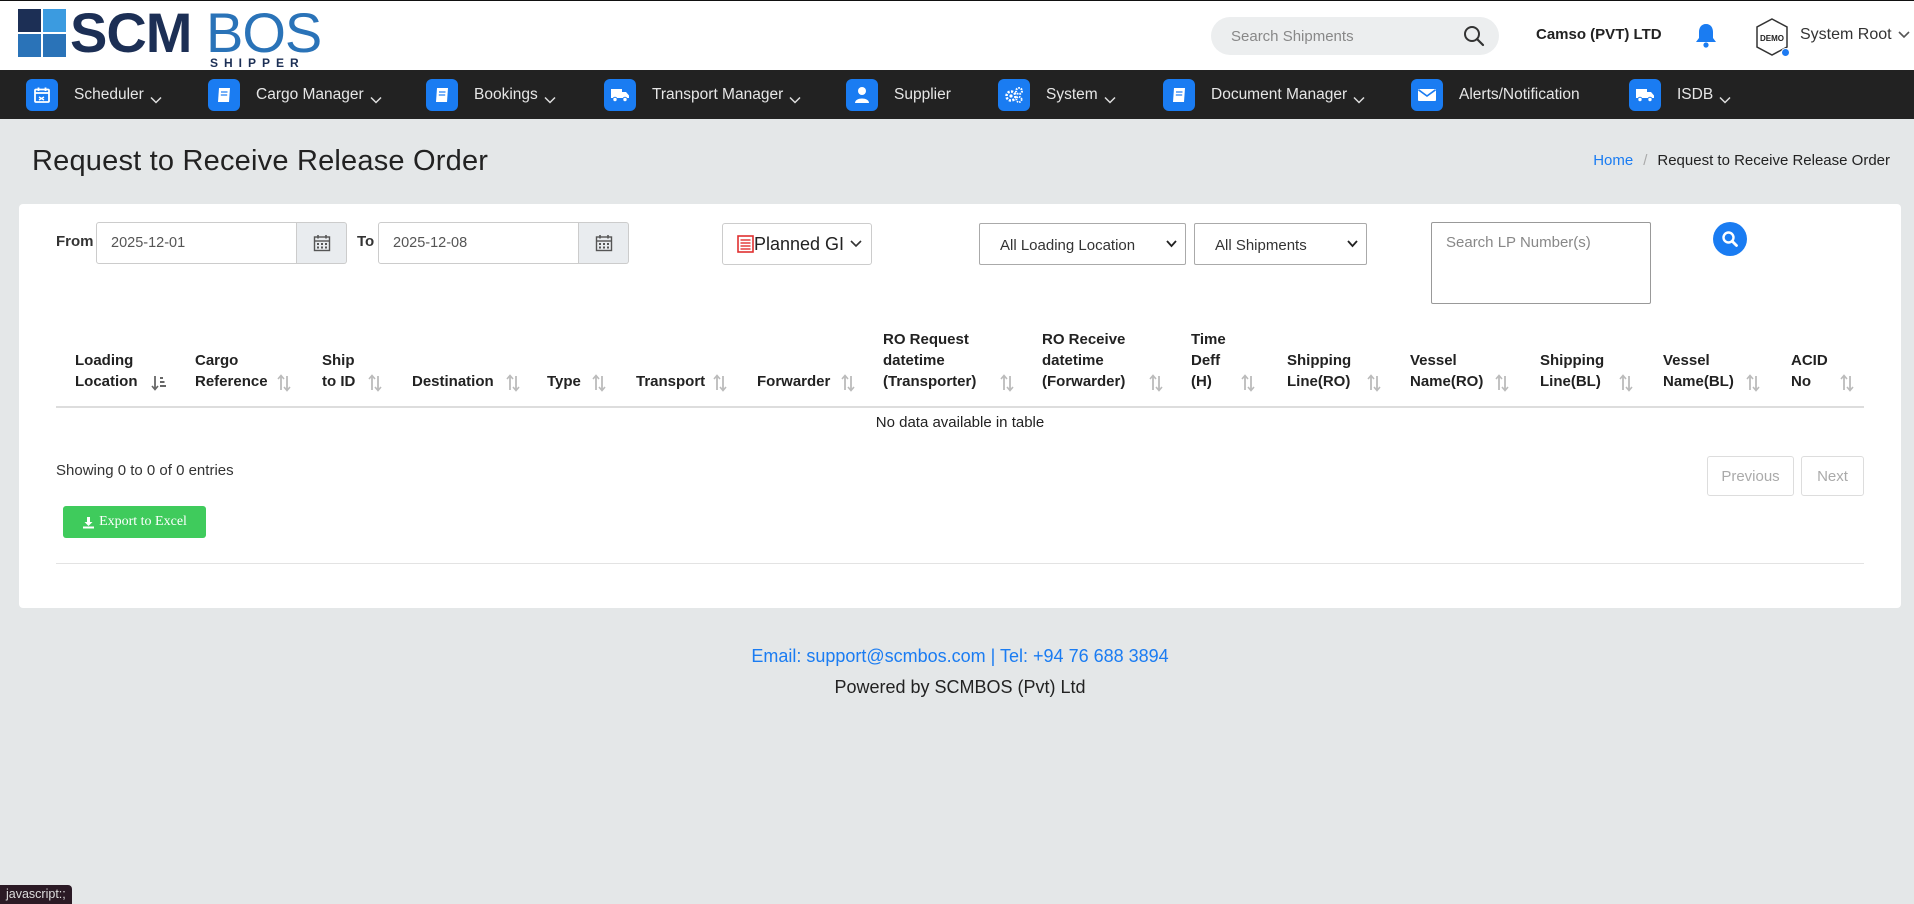 The image size is (1914, 904). What do you see at coordinates (94, 94) in the screenshot?
I see `nav-item-scheduler: Scheduler` at bounding box center [94, 94].